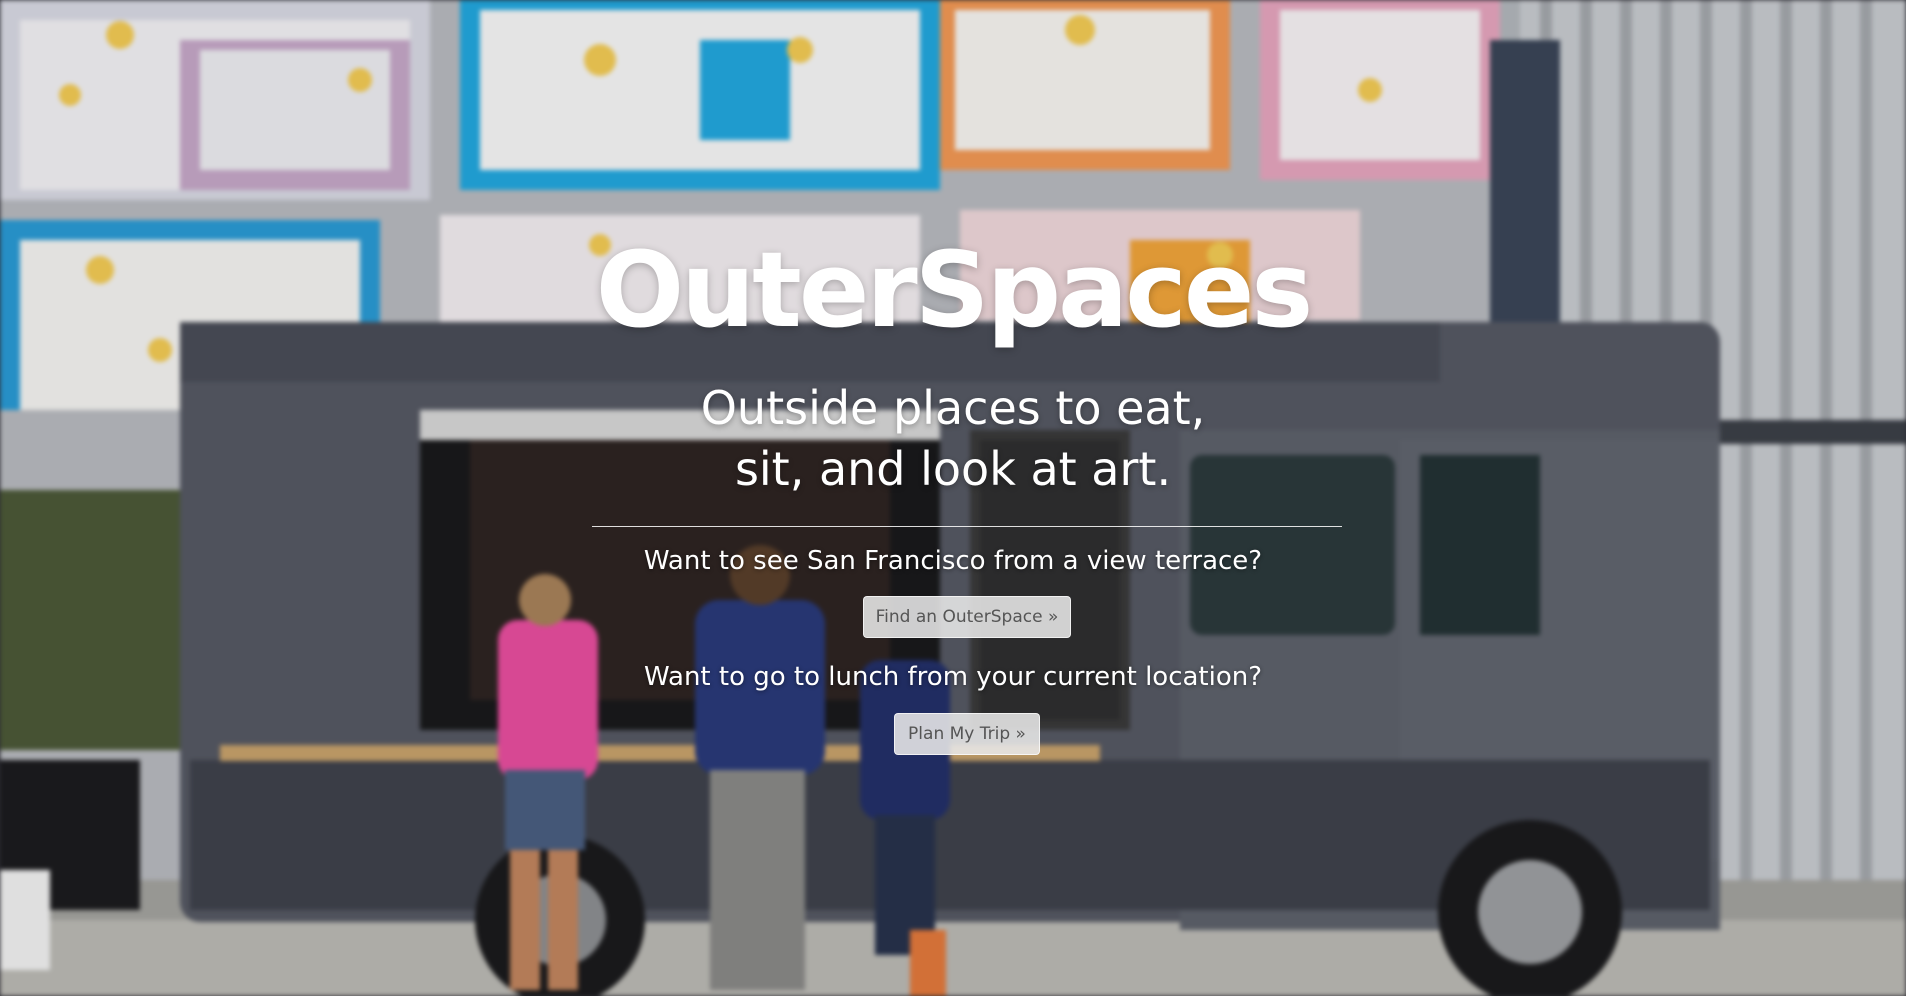 The image size is (1906, 996). I want to click on plan-my-trip-button: Plan My Trip », so click(967, 734).